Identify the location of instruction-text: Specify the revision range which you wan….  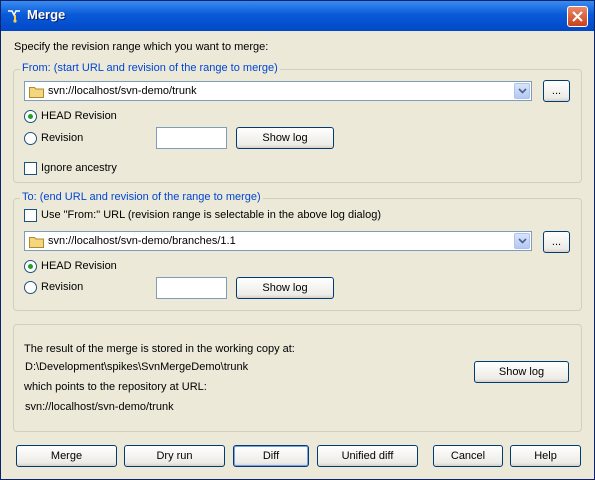
(141, 47).